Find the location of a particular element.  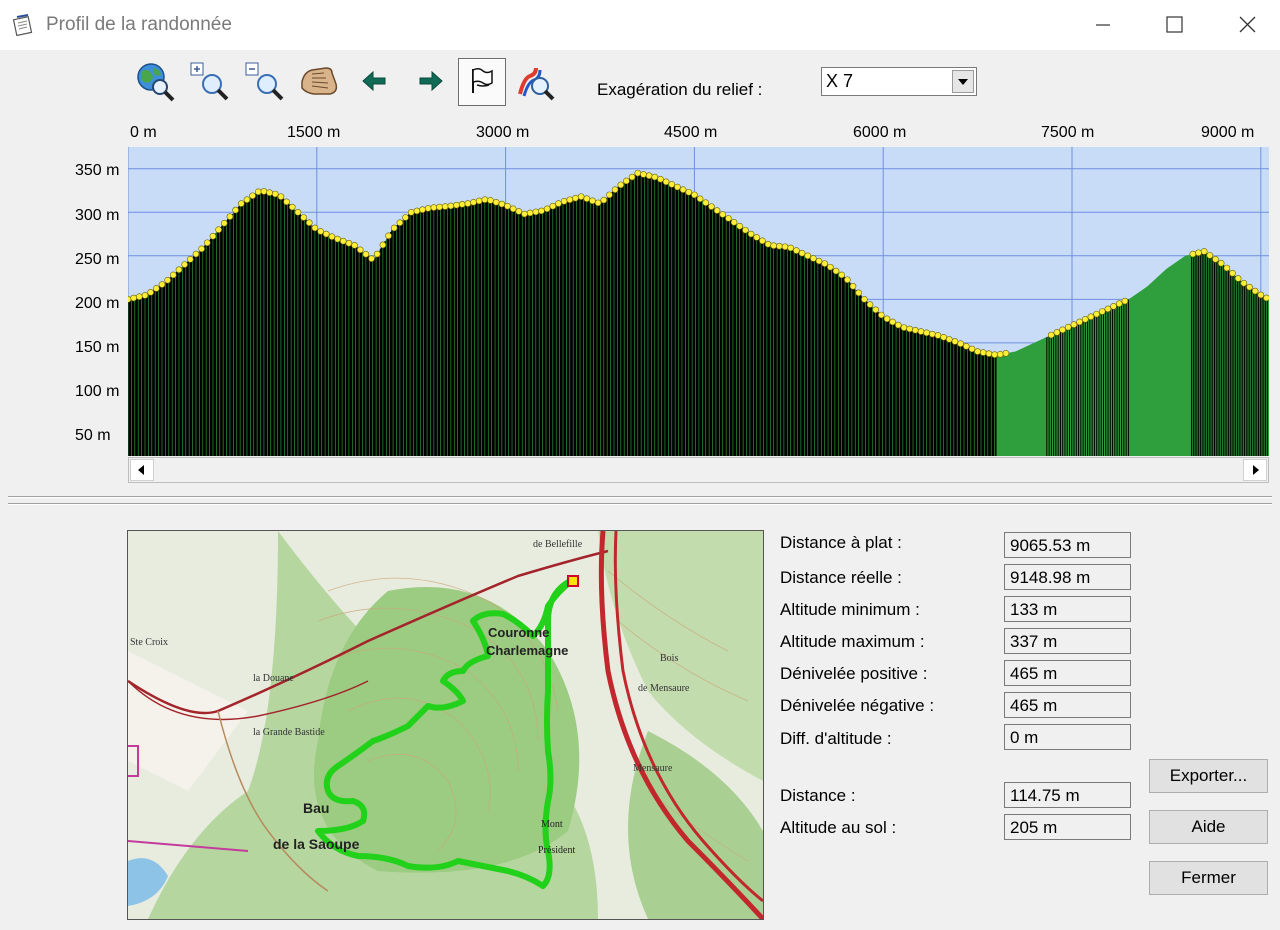

route-zoom-button is located at coordinates (536, 82).